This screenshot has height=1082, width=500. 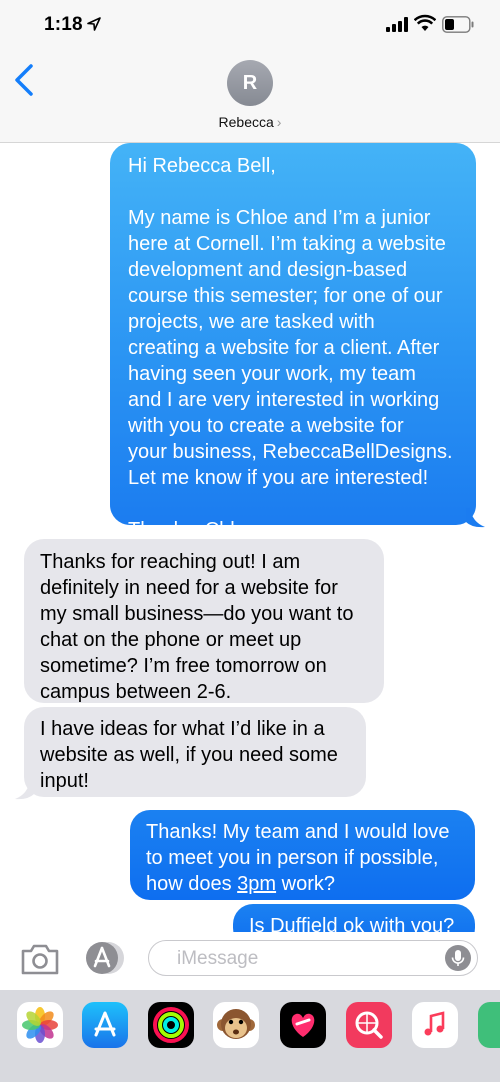 What do you see at coordinates (303, 1025) in the screenshot?
I see `digital-touch-icon` at bounding box center [303, 1025].